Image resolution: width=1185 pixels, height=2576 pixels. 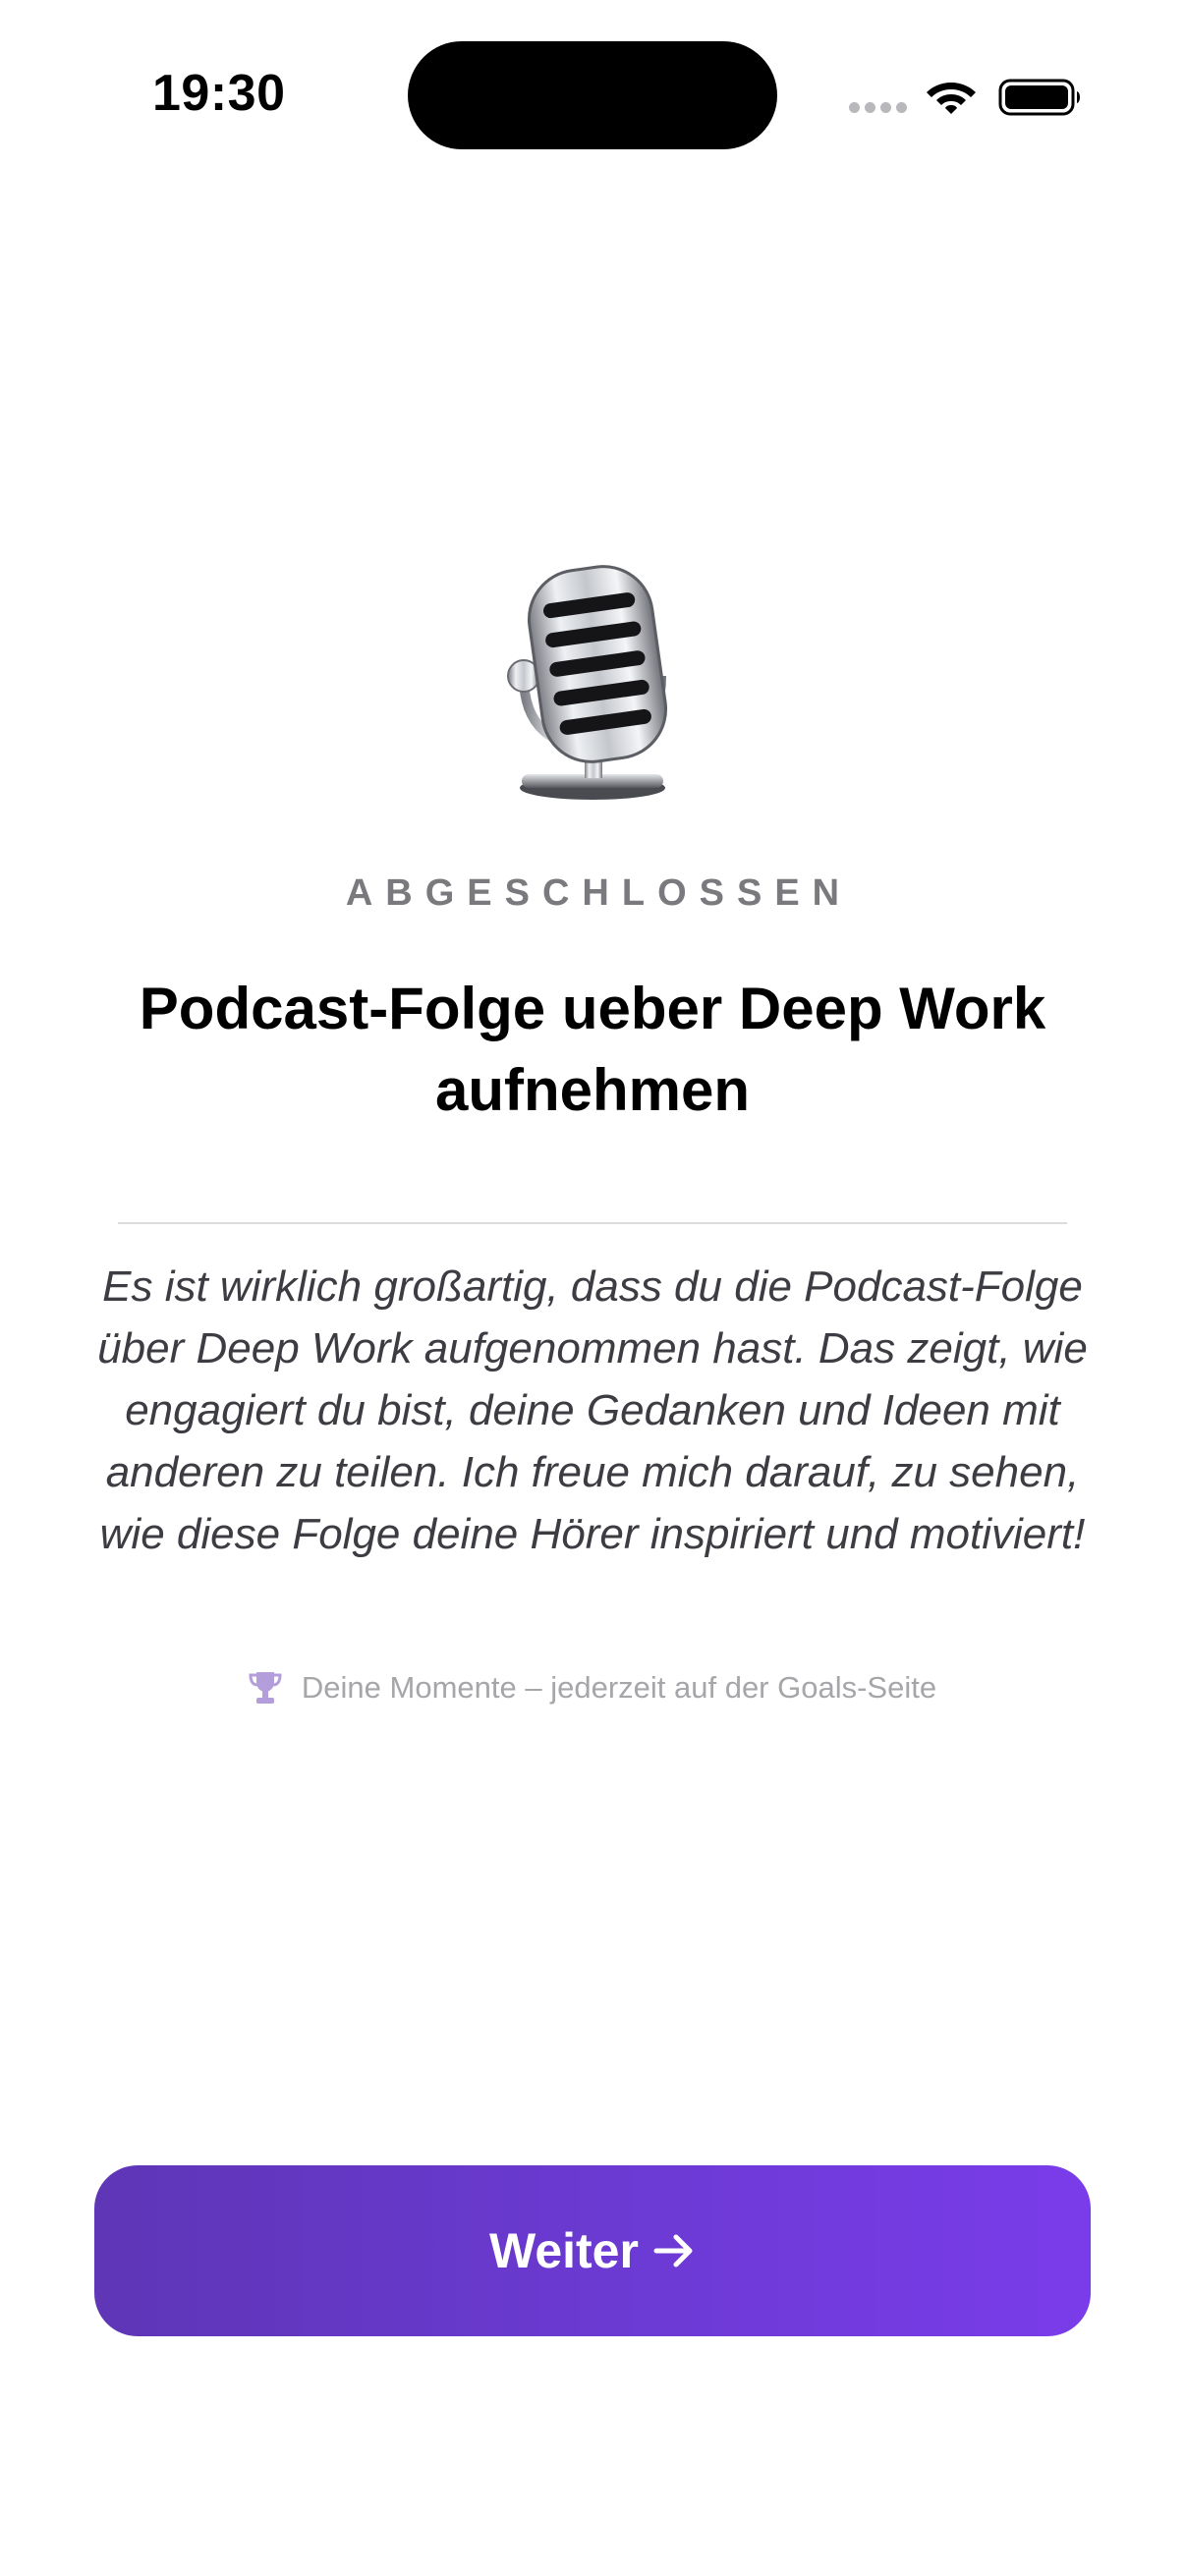 I want to click on dynamic-island, so click(x=592, y=95).